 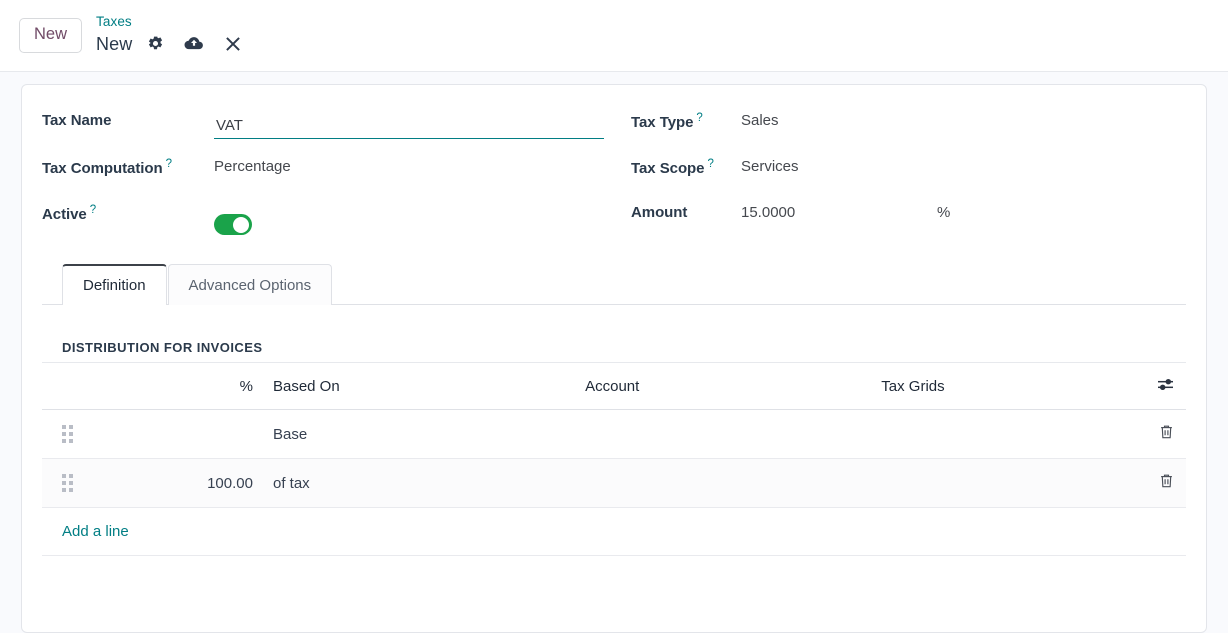 I want to click on notebook: Definition Advanced Options, so click(x=614, y=284).